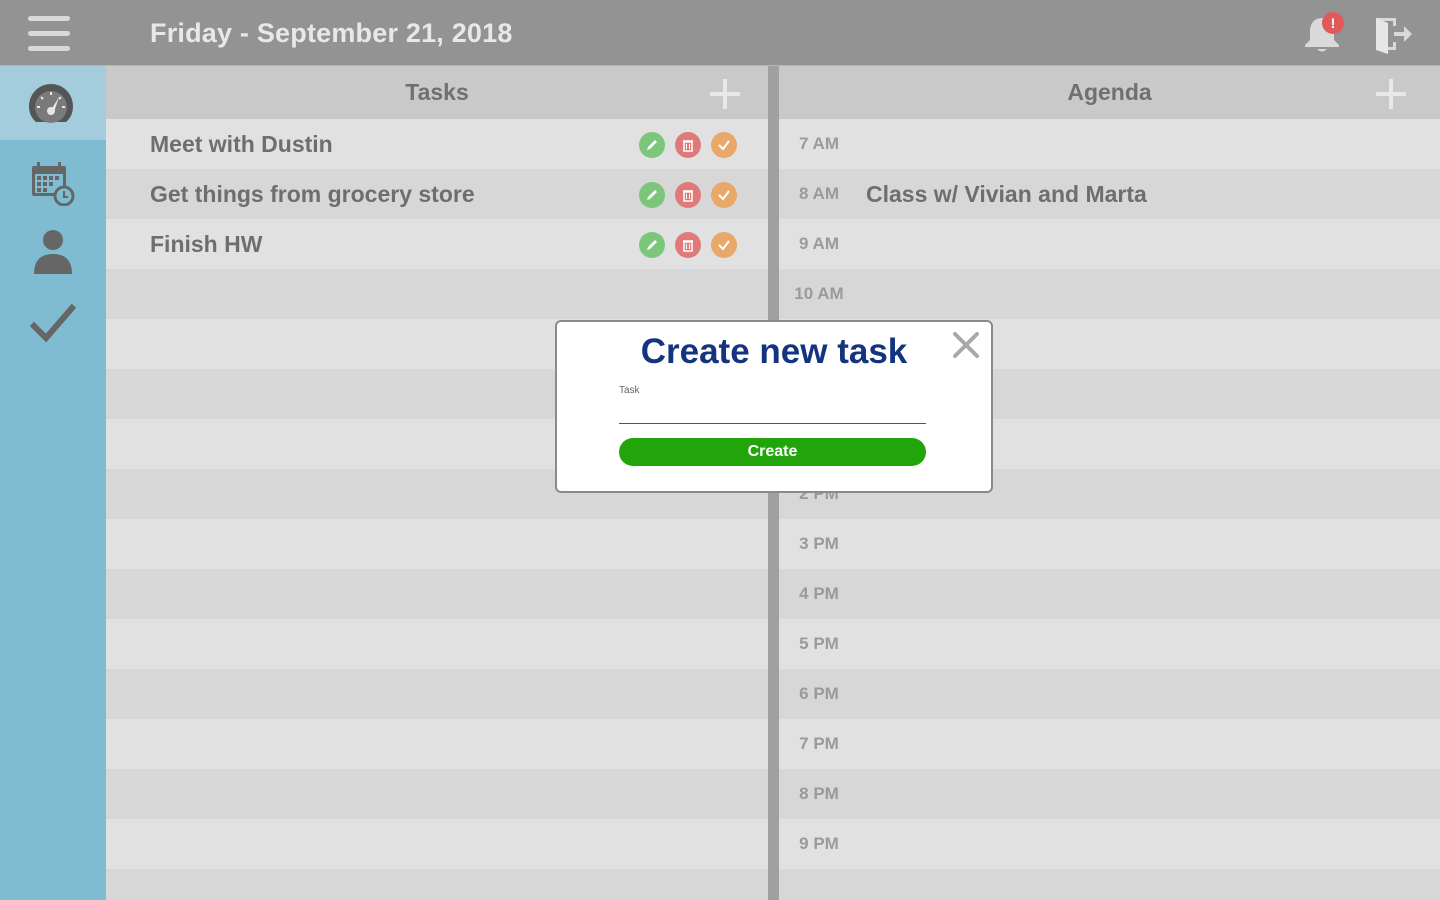 The image size is (1440, 900). What do you see at coordinates (819, 743) in the screenshot?
I see `time-label: 7 PM` at bounding box center [819, 743].